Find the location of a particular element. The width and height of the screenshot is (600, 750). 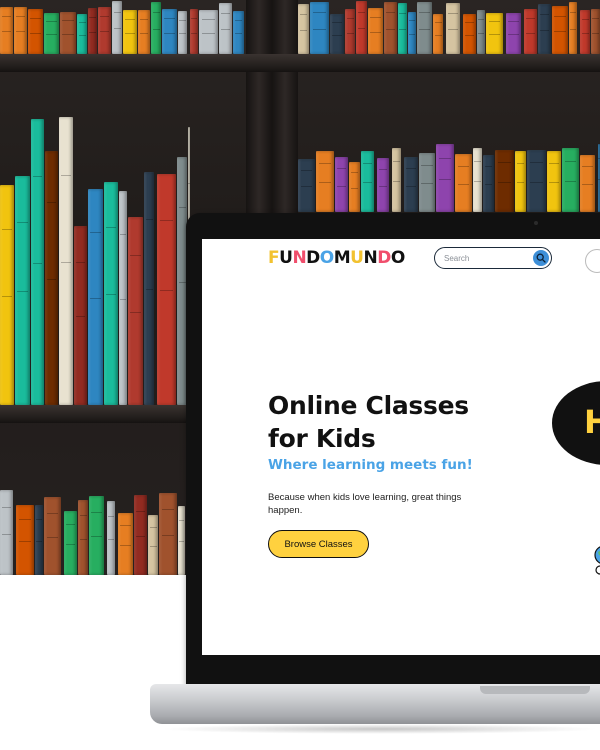

search-button is located at coordinates (541, 258).